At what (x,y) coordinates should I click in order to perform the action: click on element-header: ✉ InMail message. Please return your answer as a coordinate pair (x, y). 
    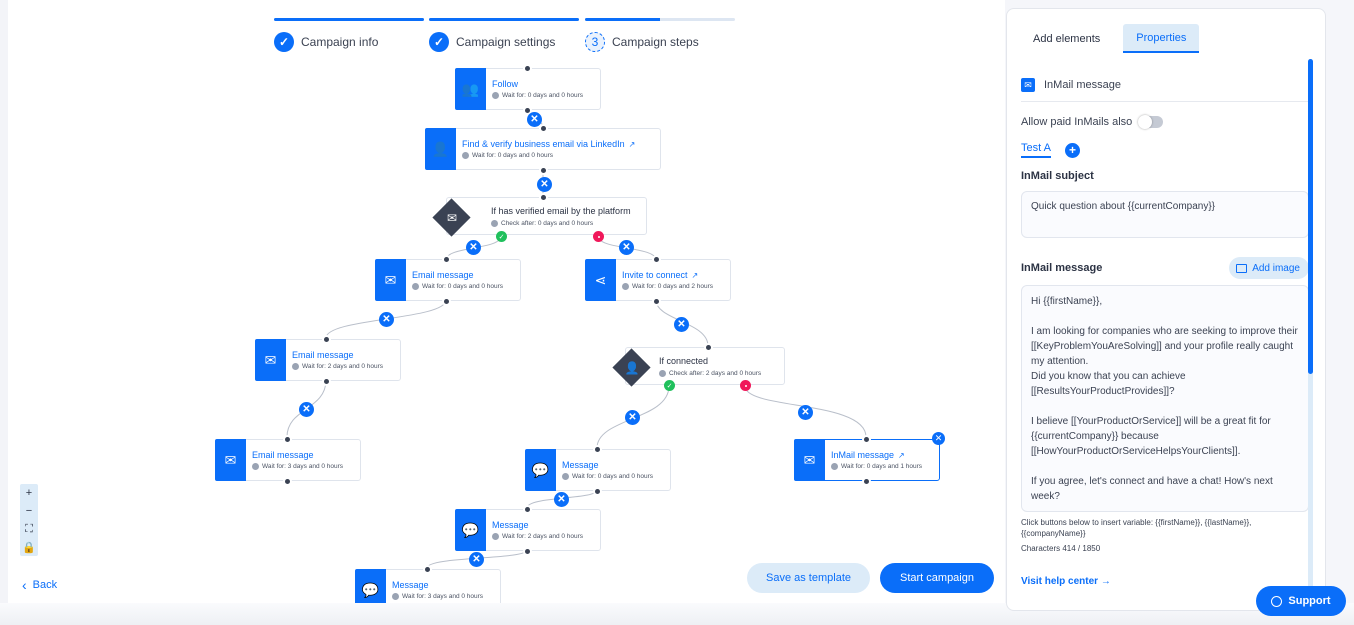
    Looking at the image, I should click on (1165, 85).